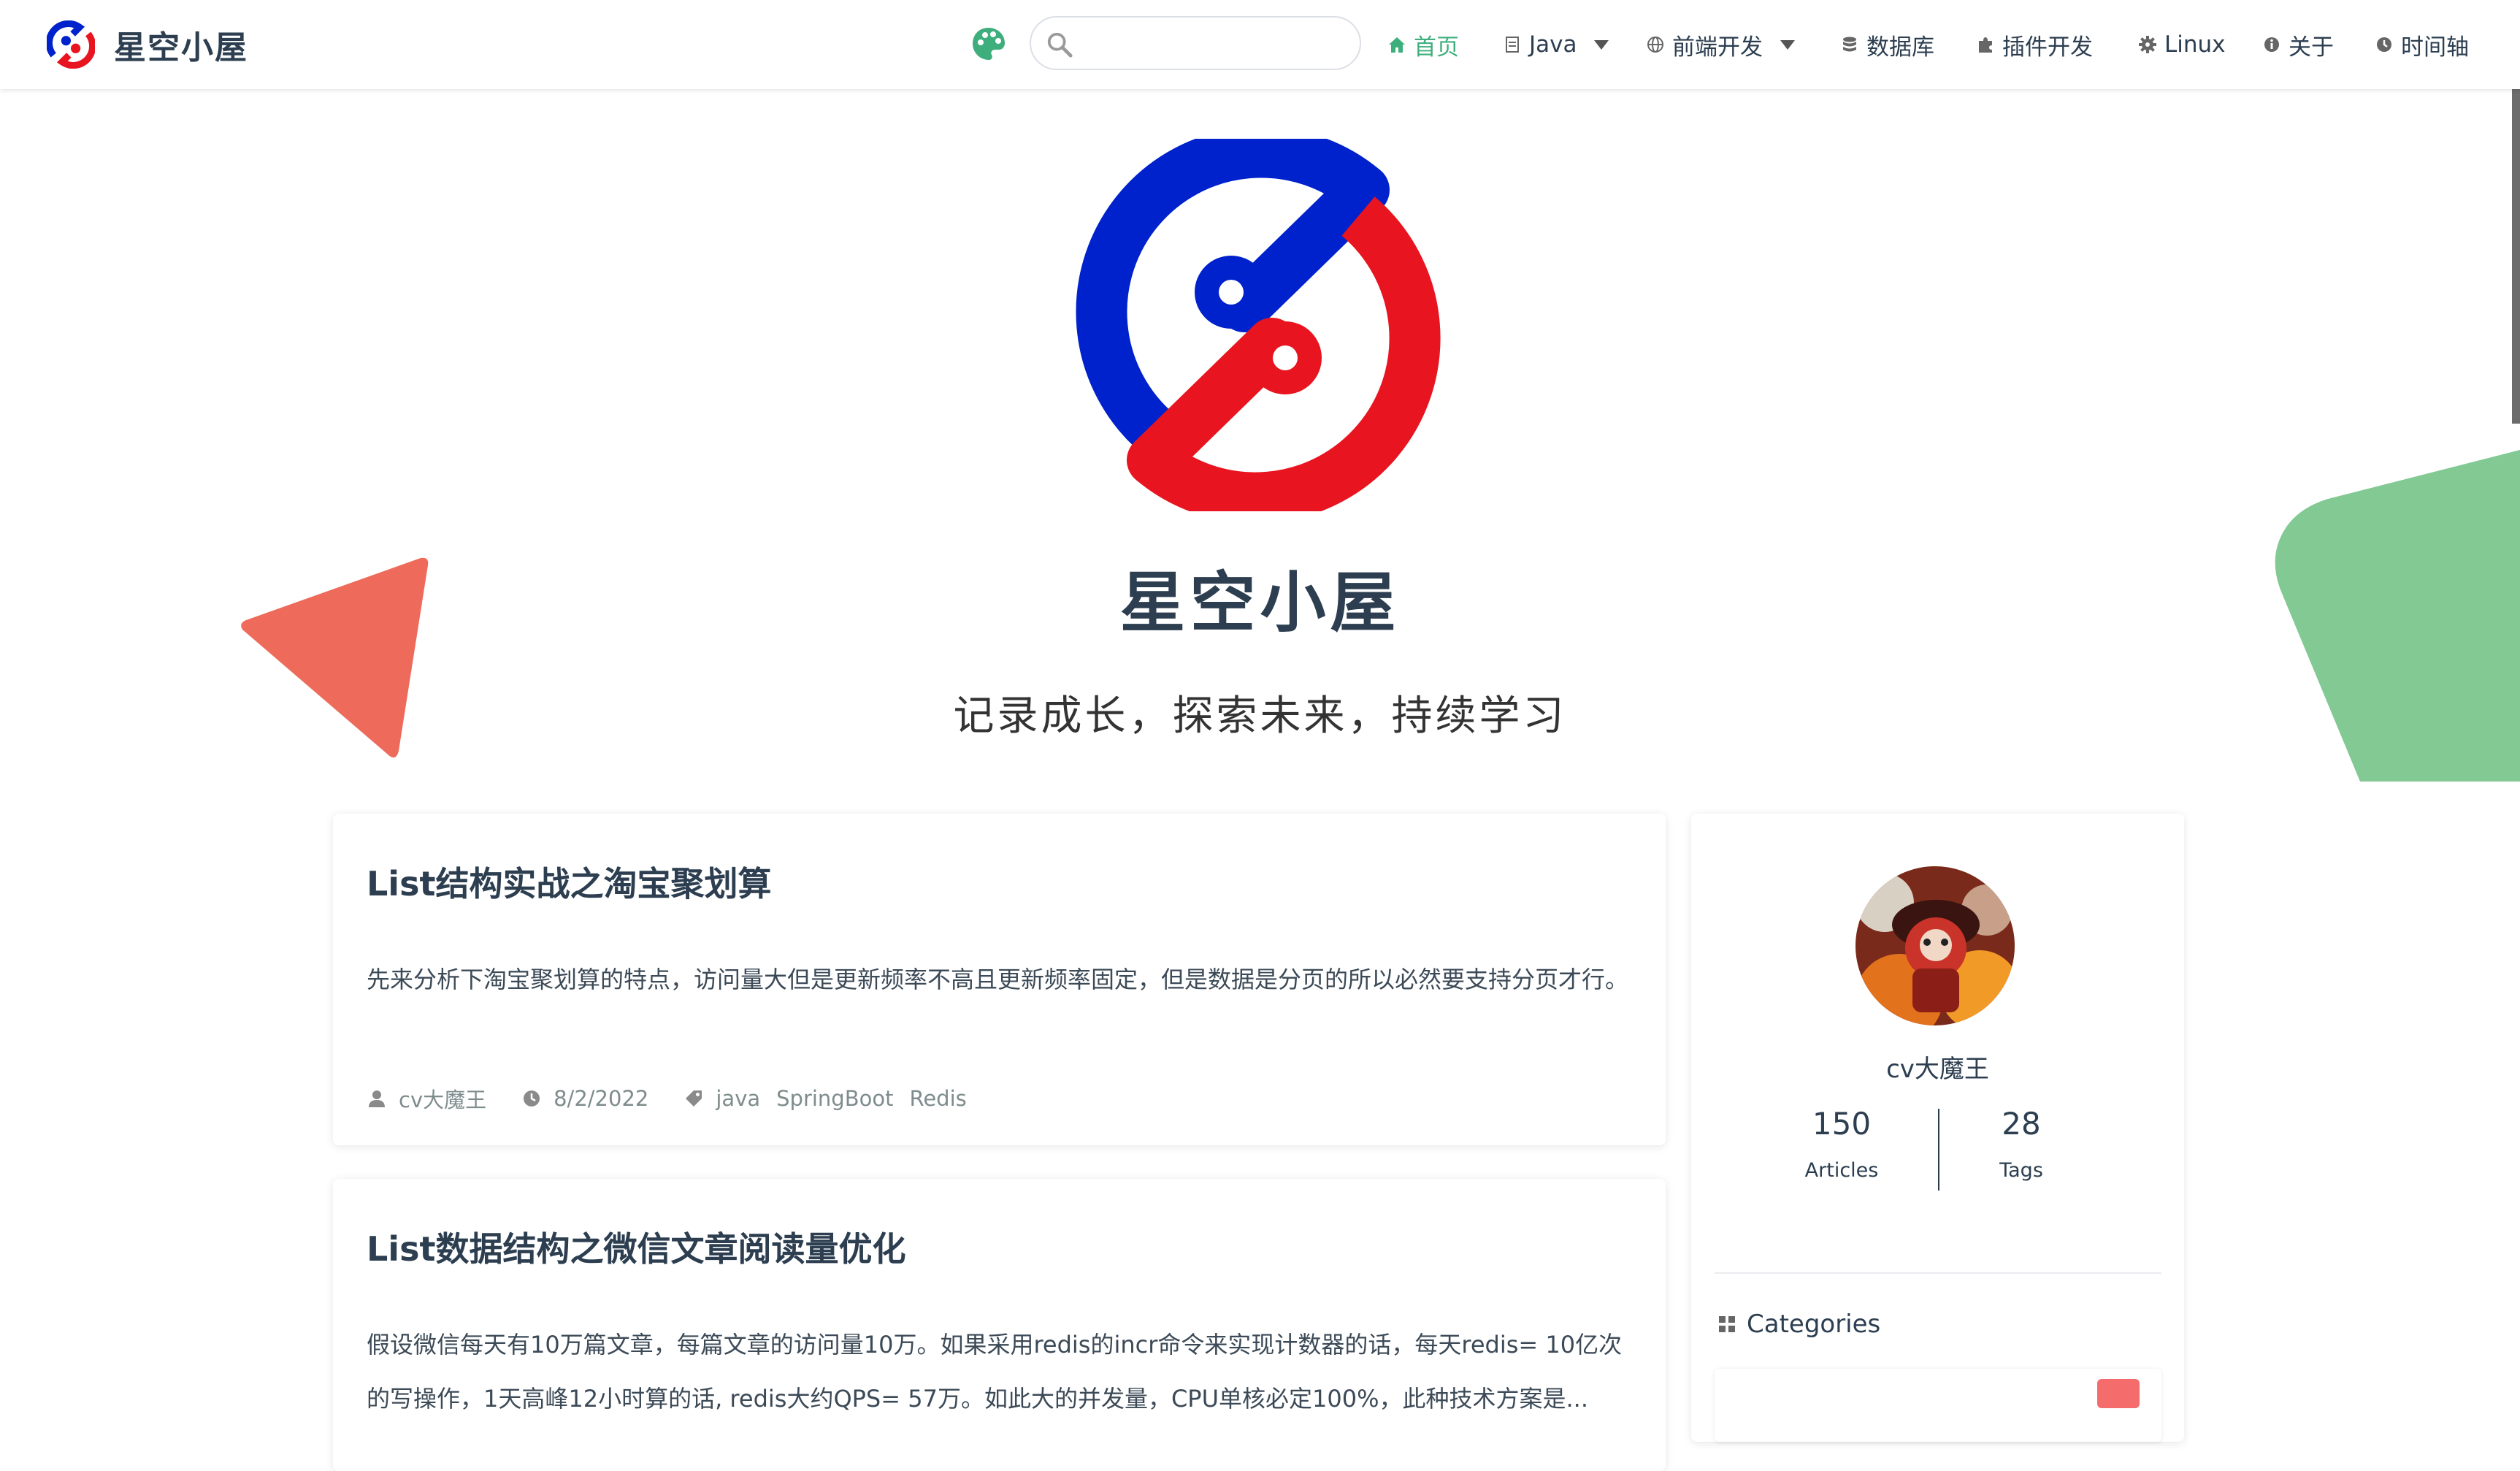 This screenshot has height=1471, width=2520. What do you see at coordinates (834, 1098) in the screenshot?
I see `post-tag: SpringBoot` at bounding box center [834, 1098].